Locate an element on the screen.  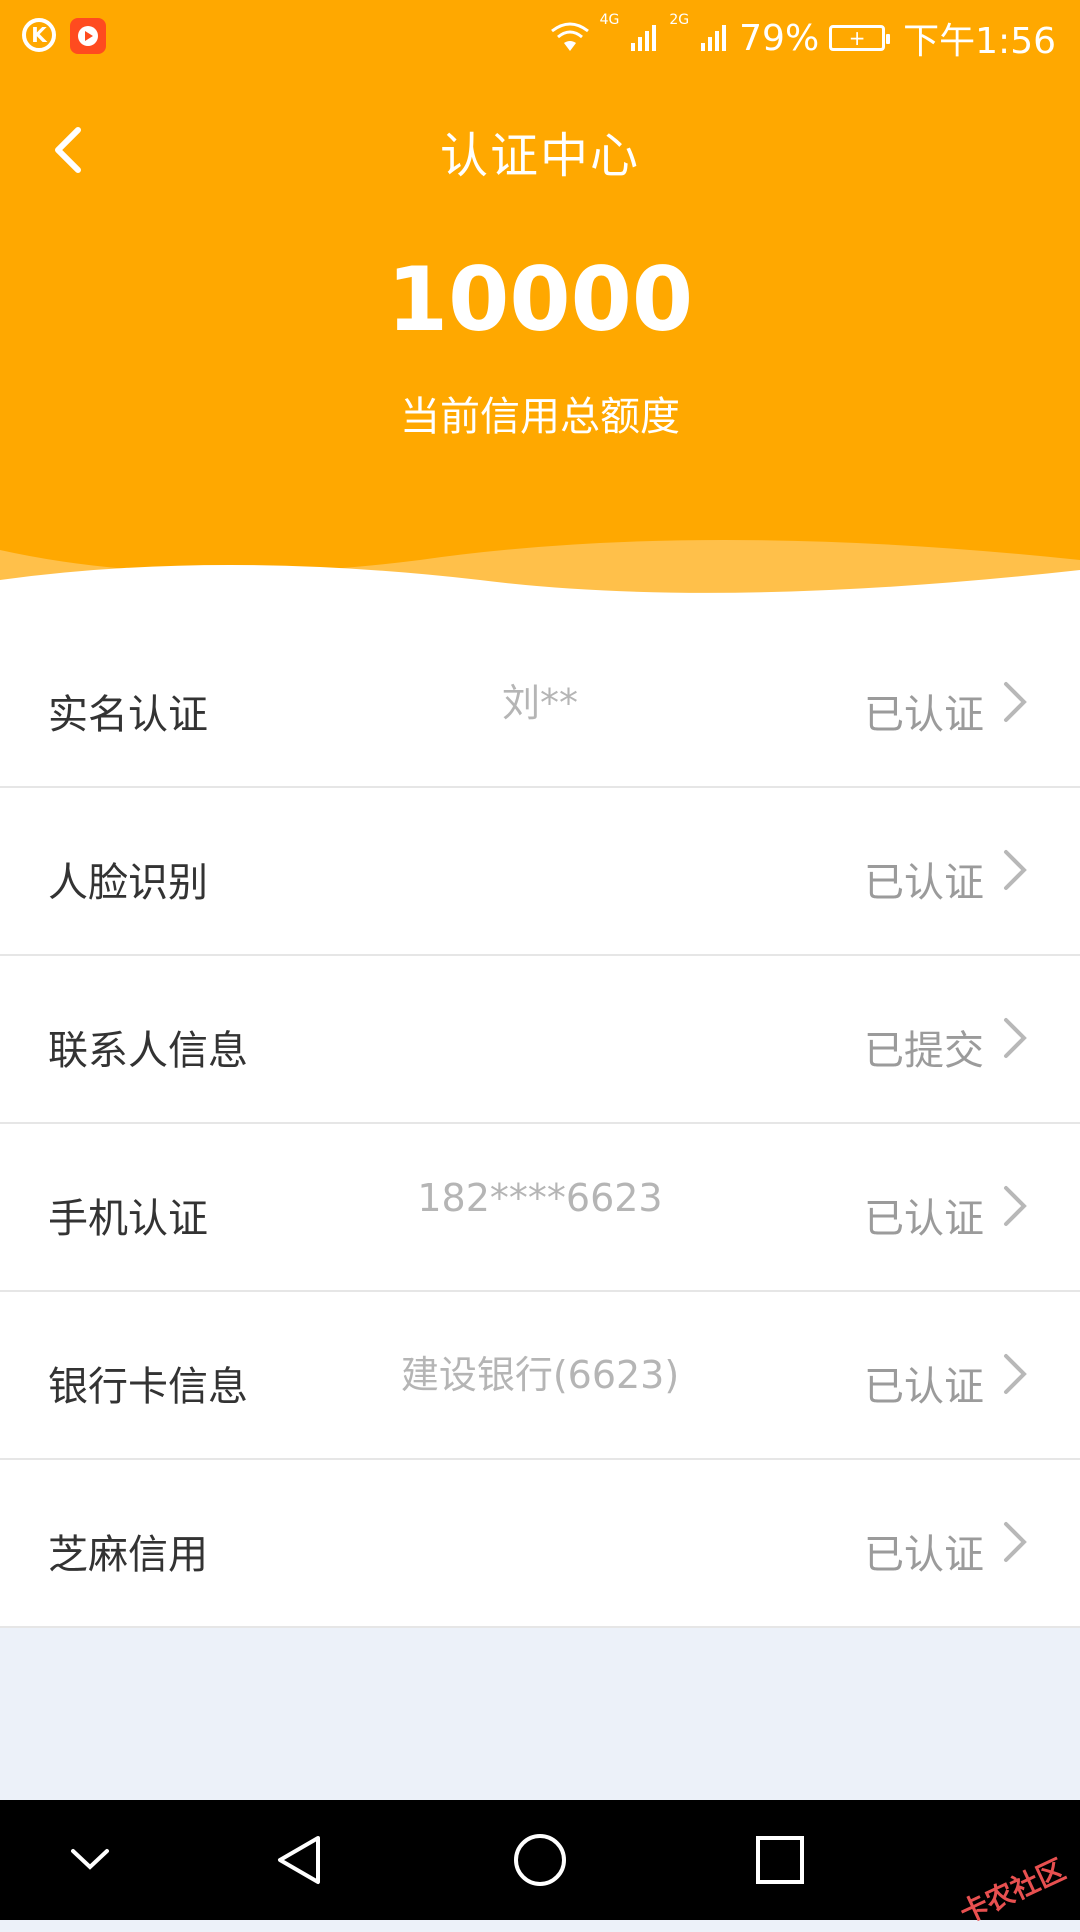
k-app-label: K is located at coordinates (39, 35).